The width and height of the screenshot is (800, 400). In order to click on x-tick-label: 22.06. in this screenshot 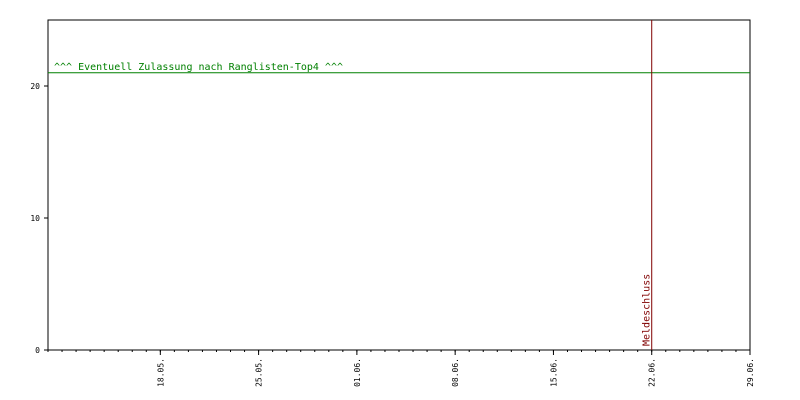, I will do `click(652, 372)`.